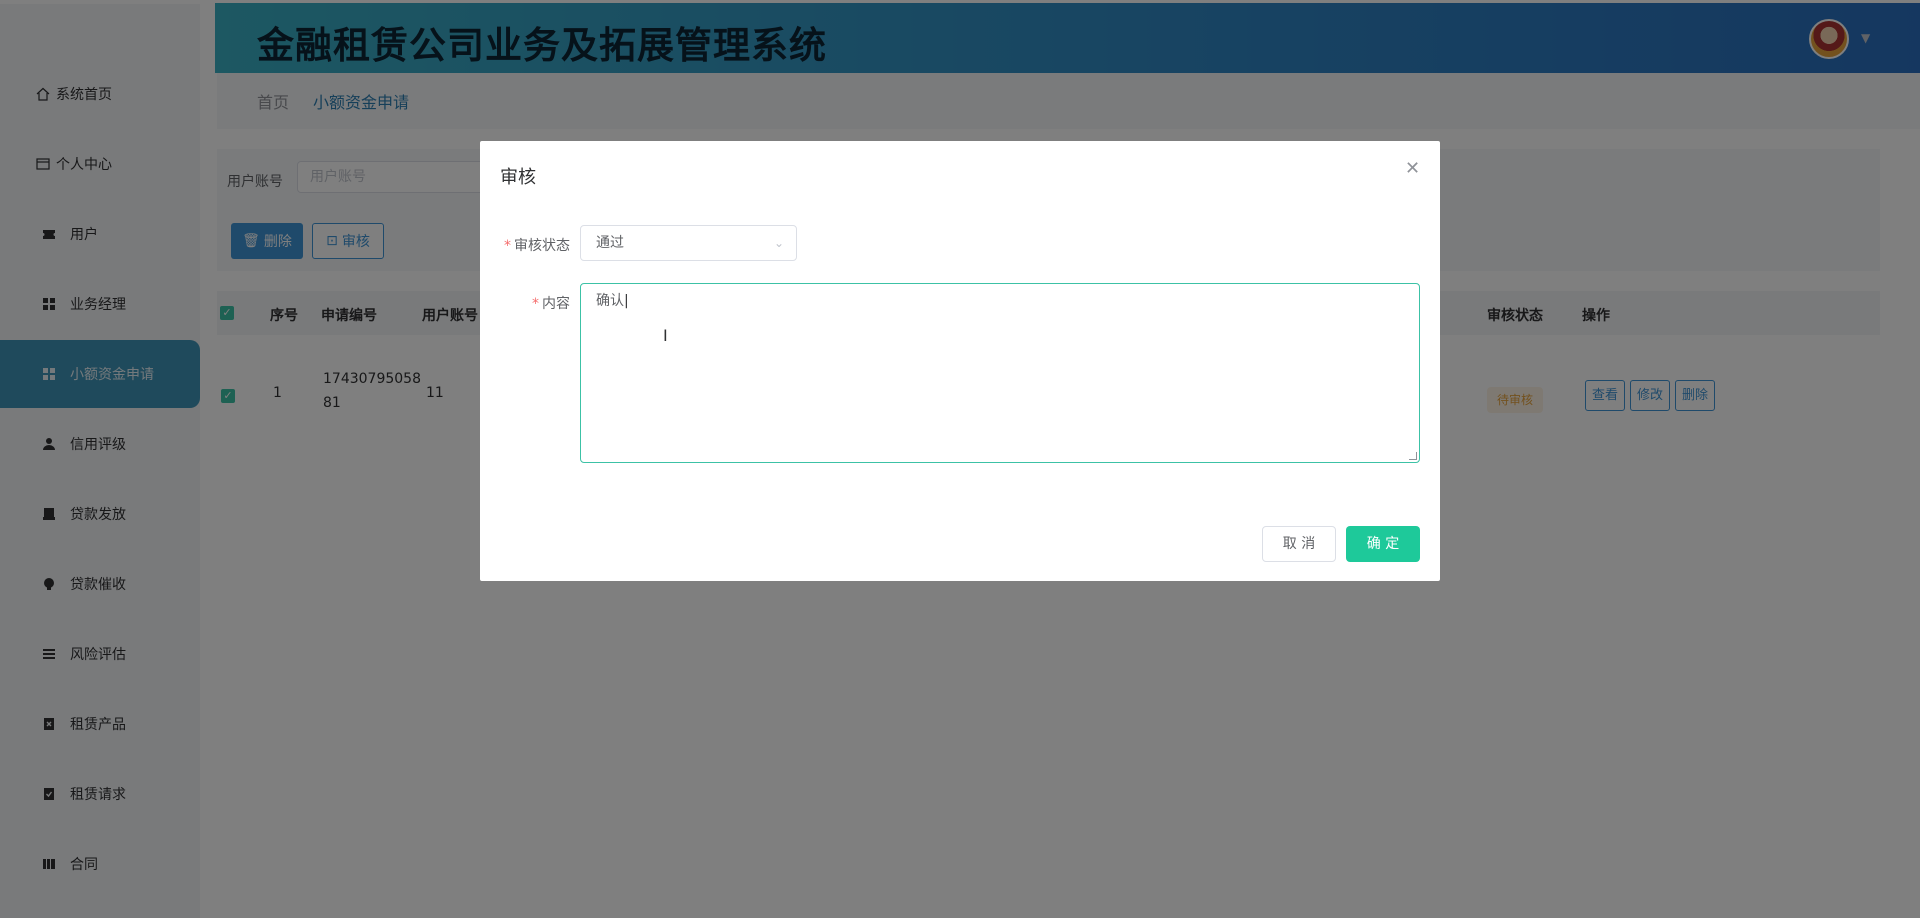  Describe the element at coordinates (610, 301) in the screenshot. I see `content-text: 确认` at that location.